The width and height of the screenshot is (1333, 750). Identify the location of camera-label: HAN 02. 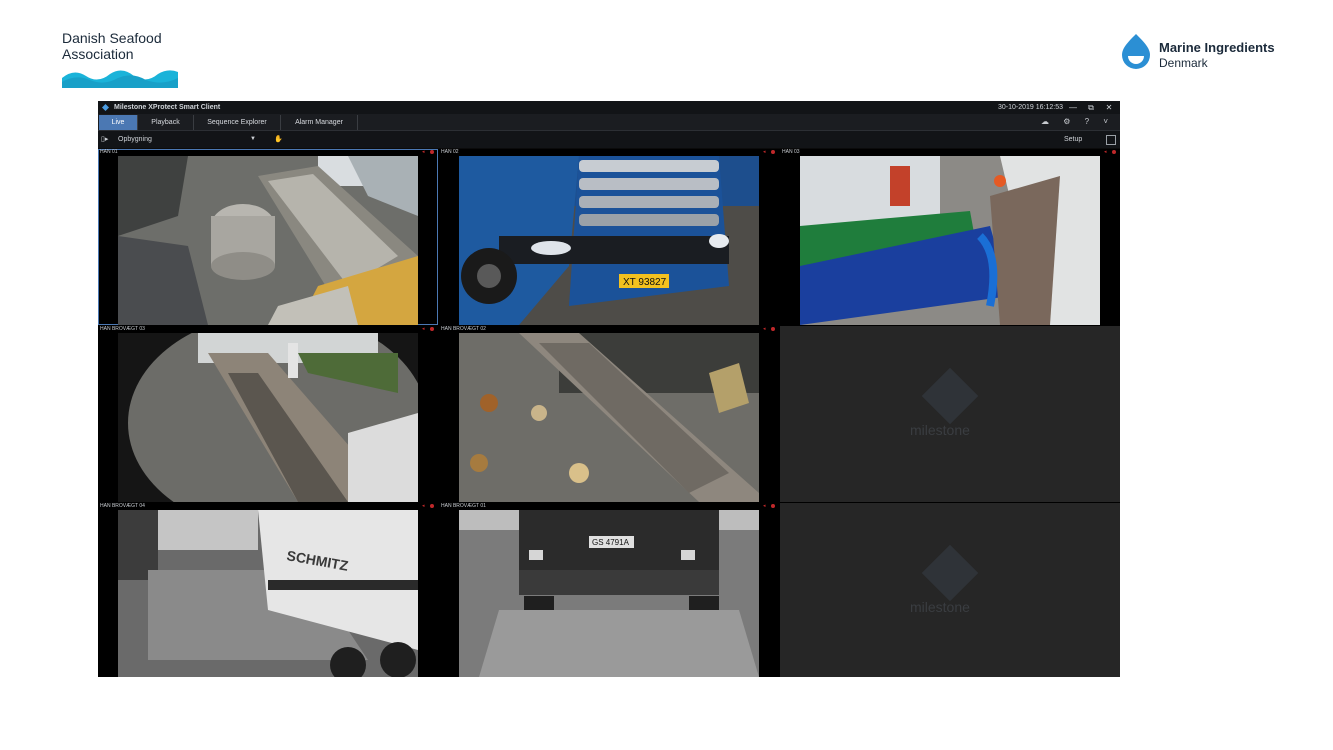
(450, 152).